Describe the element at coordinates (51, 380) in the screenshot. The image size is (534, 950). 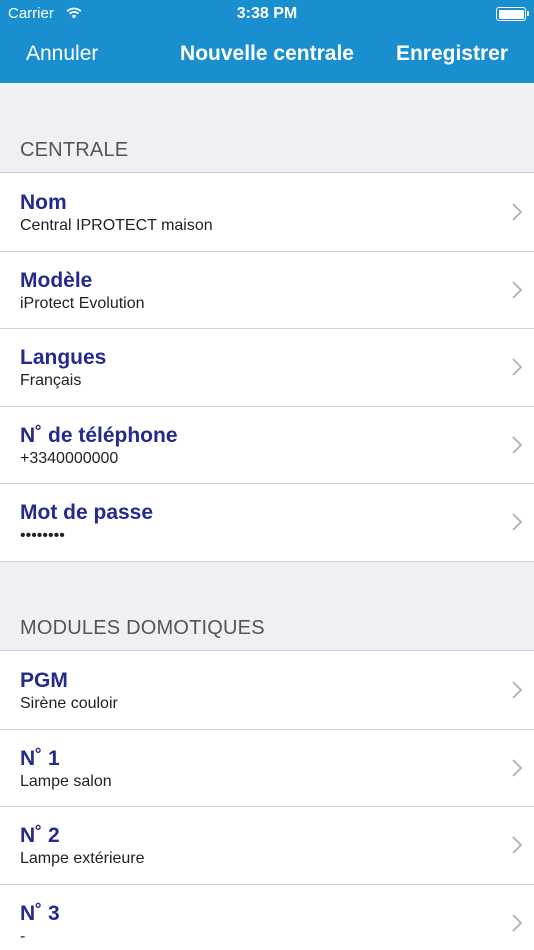
I see `row-value: Français` at that location.